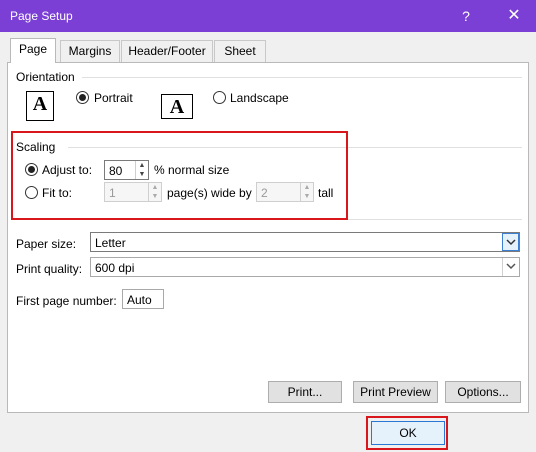 This screenshot has height=452, width=536. I want to click on print-quality-label: Print quality:, so click(49, 269).